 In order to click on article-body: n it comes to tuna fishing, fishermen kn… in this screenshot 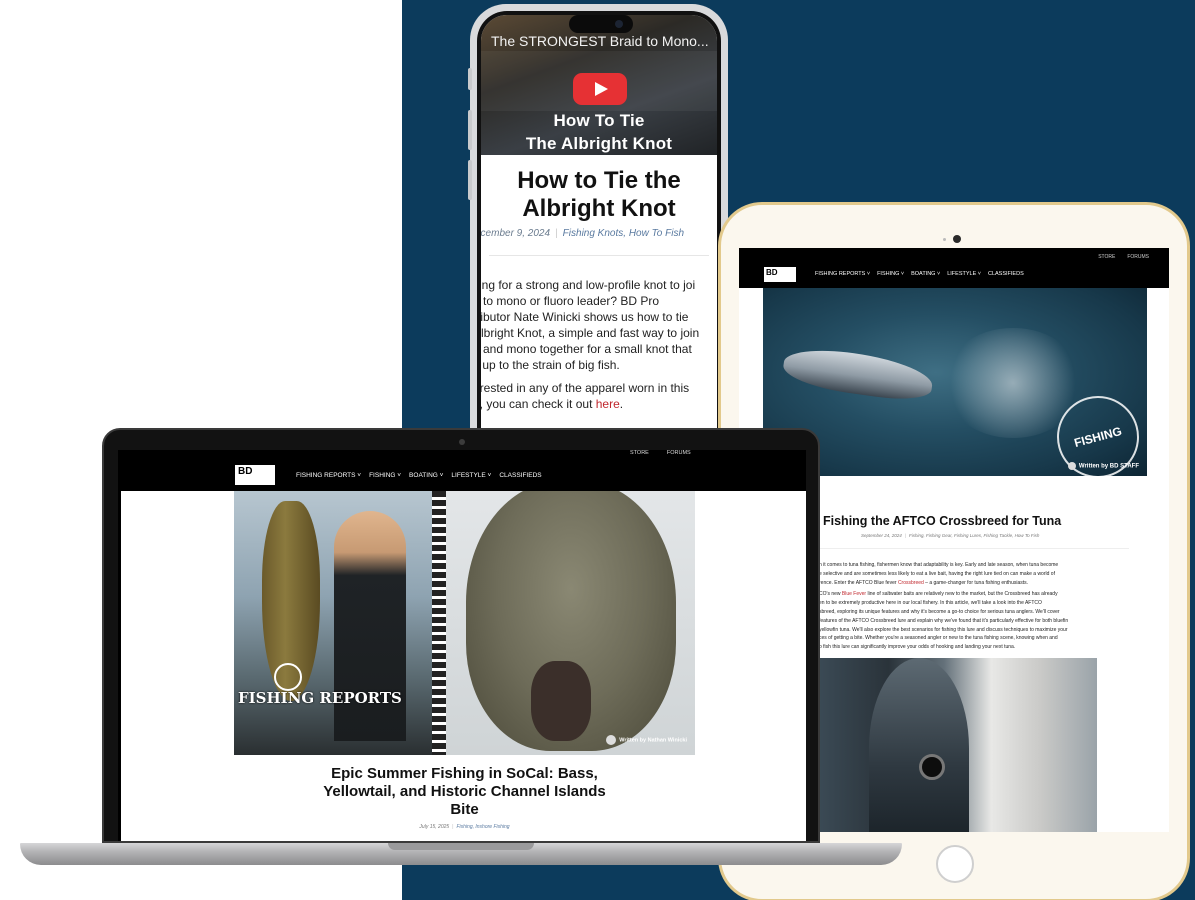, I will do `click(978, 608)`.